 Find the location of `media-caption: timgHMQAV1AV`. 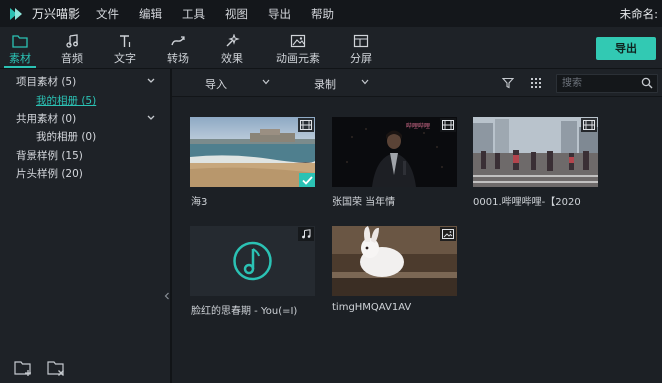

media-caption: timgHMQAV1AV is located at coordinates (372, 307).